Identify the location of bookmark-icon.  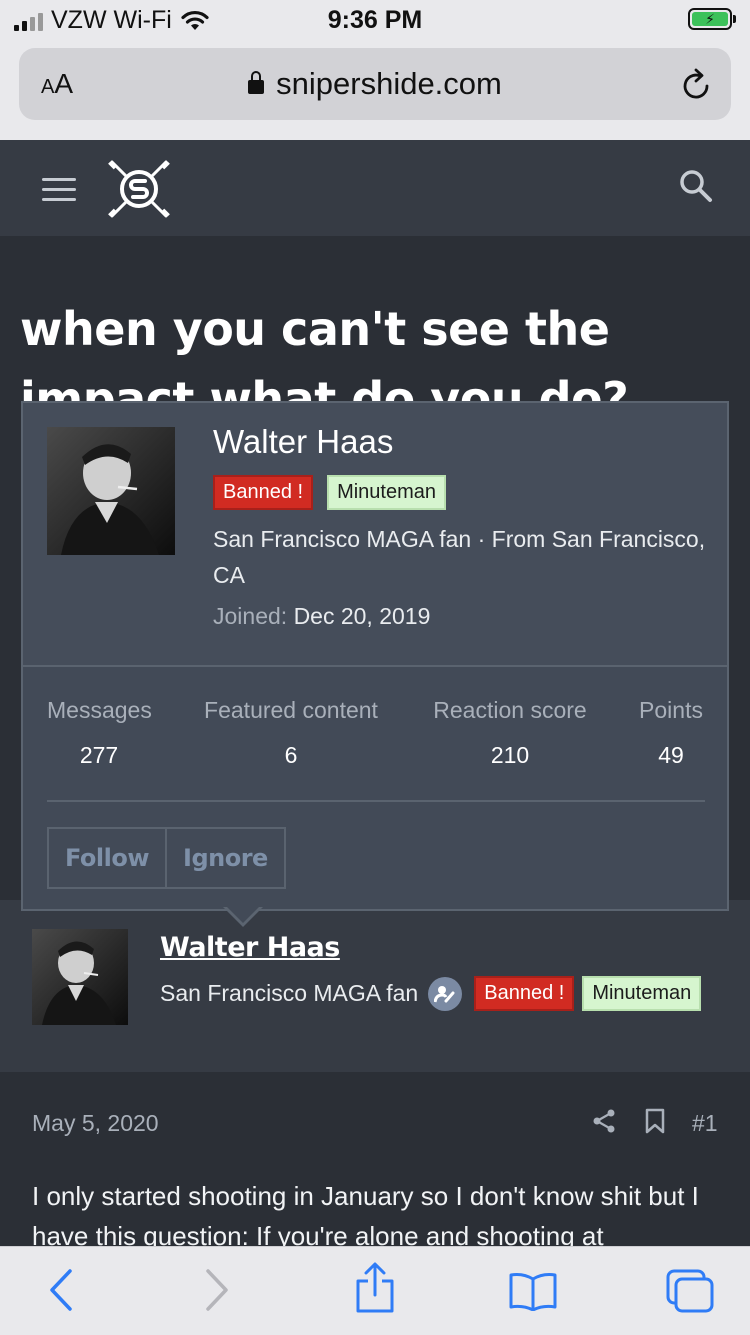
(655, 1121).